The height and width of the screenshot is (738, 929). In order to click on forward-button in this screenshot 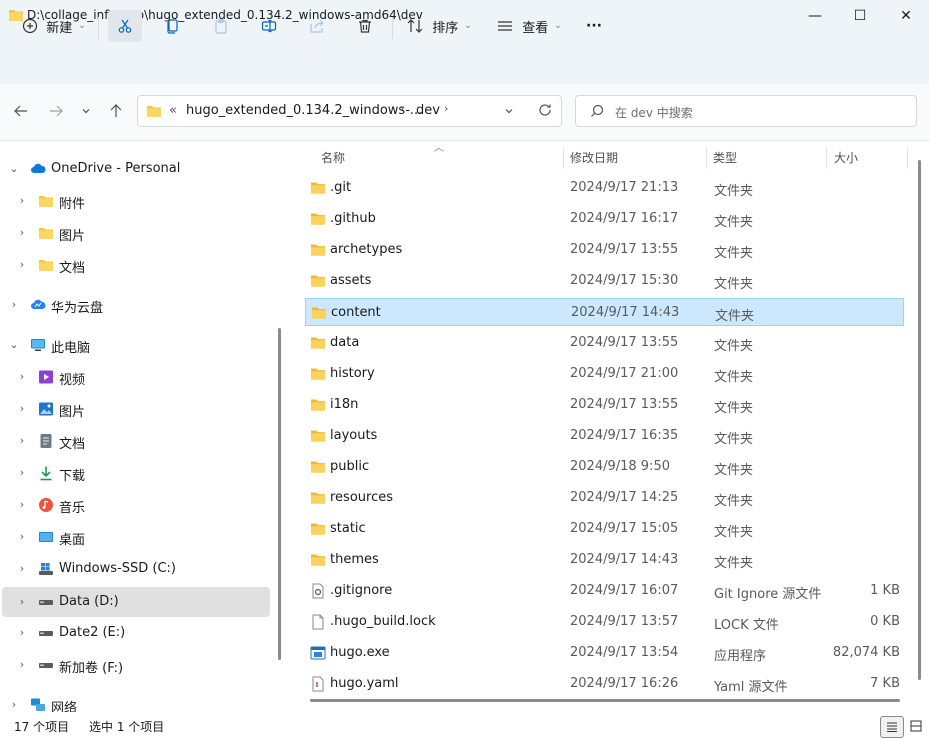, I will do `click(56, 111)`.